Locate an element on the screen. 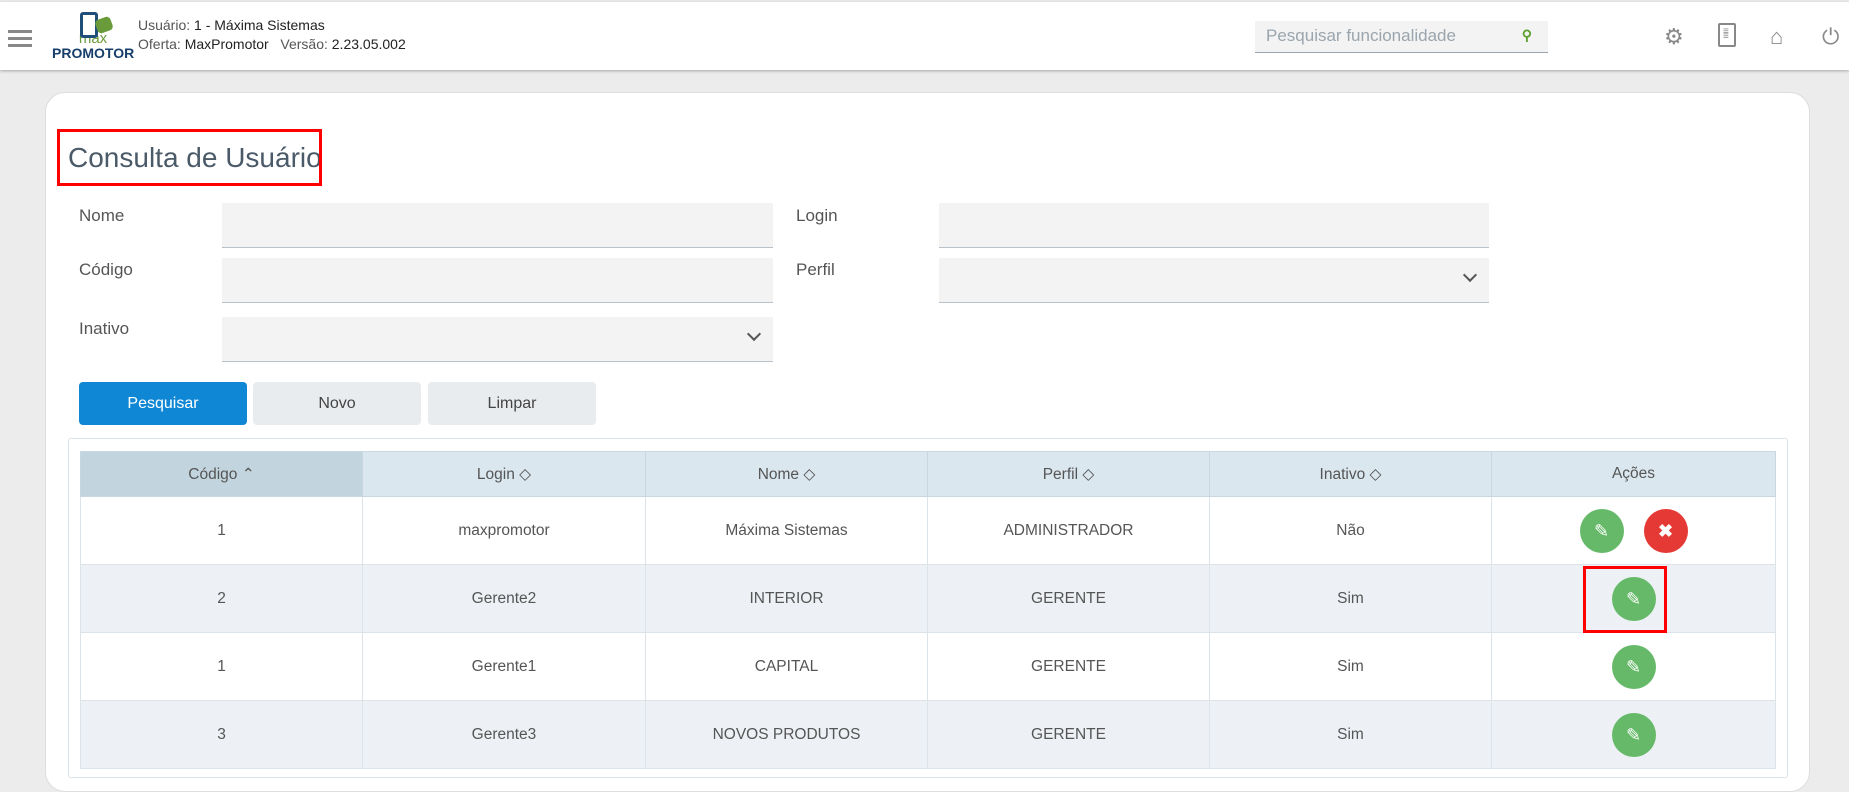 This screenshot has height=792, width=1849. codigo-input is located at coordinates (497, 280).